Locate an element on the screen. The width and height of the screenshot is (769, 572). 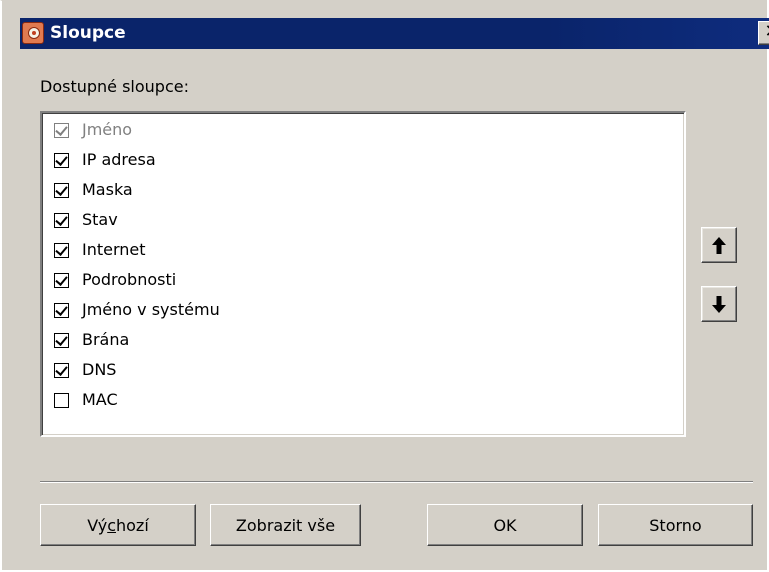
default-button-label: Výchozí is located at coordinates (118, 525).